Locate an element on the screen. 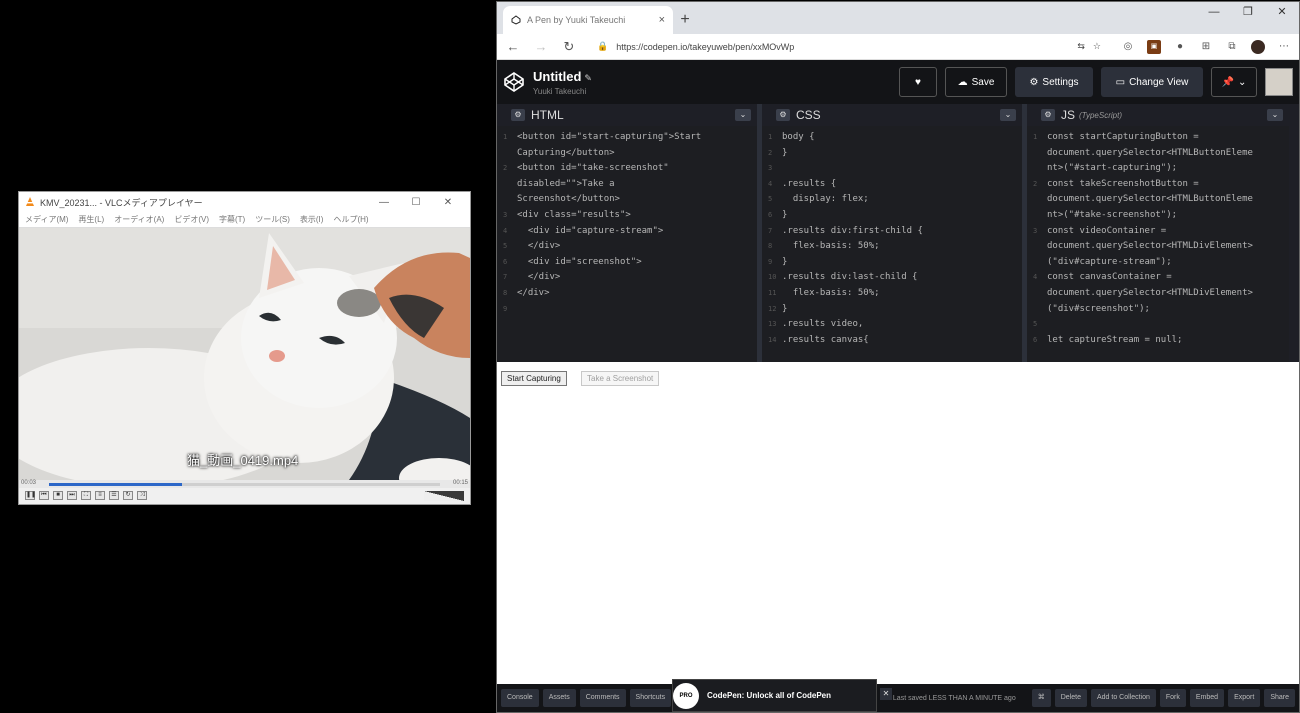  loop-icon: ↻ is located at coordinates (128, 495).